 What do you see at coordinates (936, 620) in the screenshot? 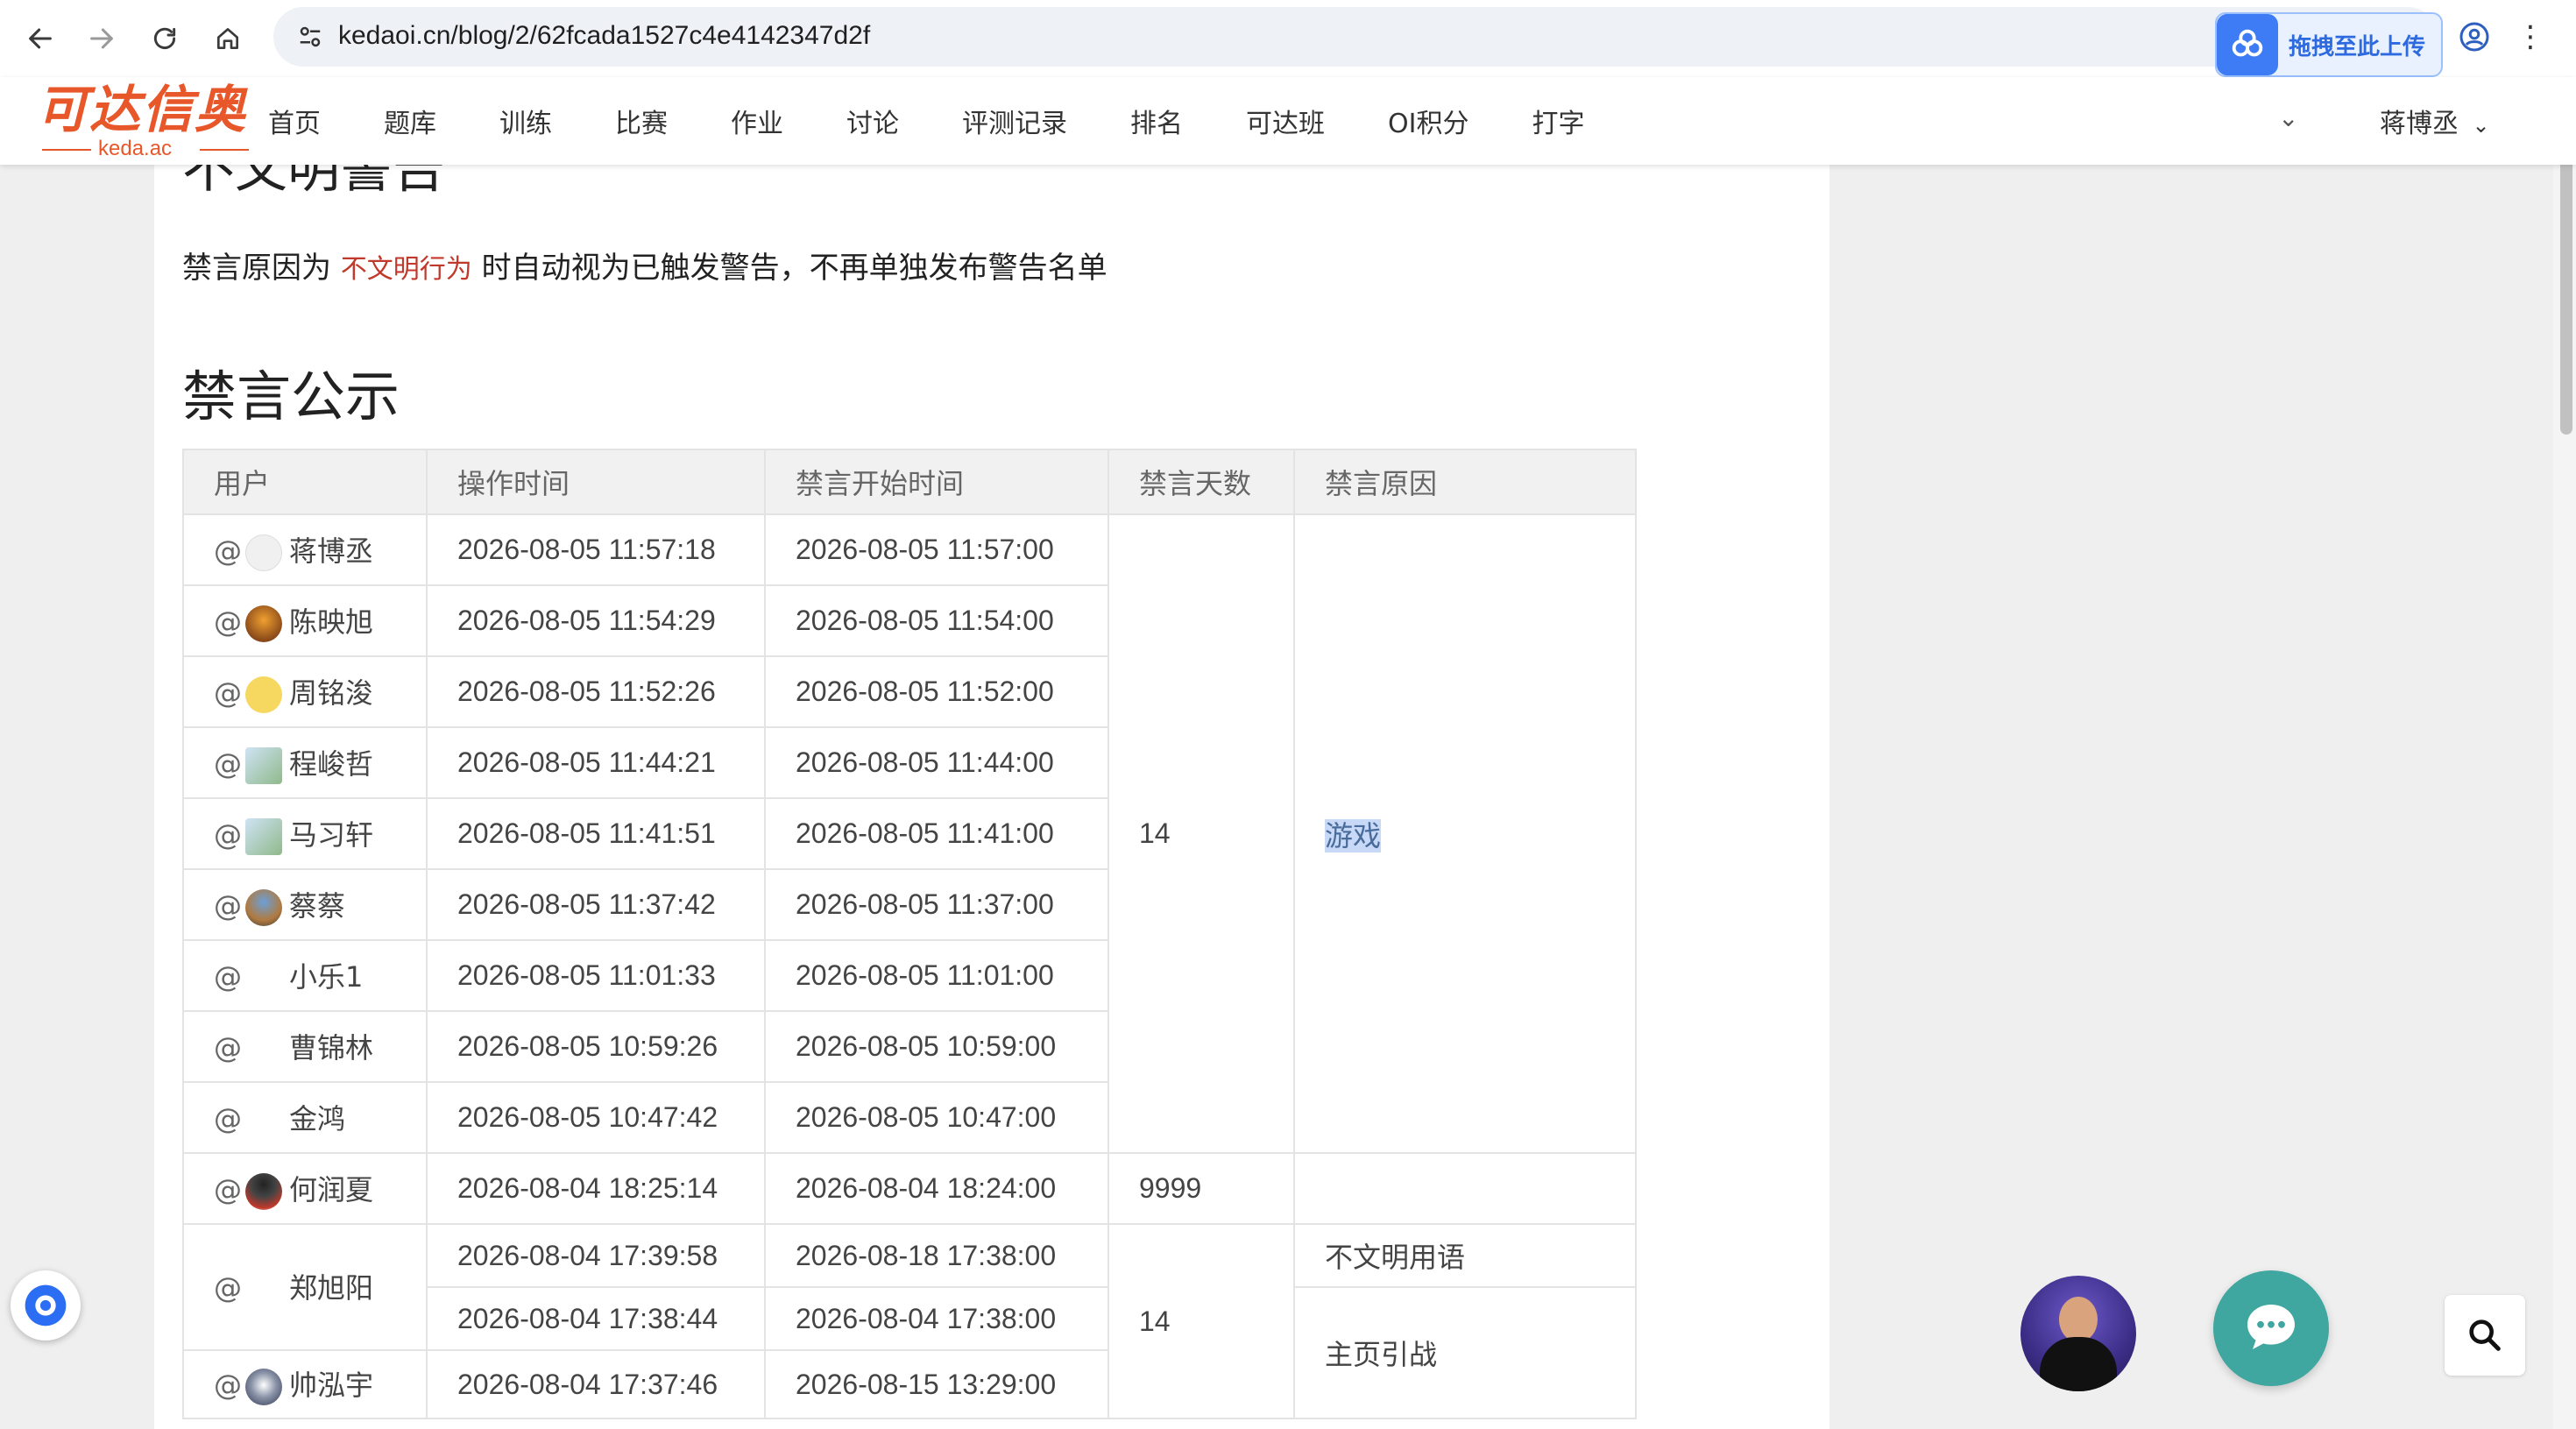
I see `start-time-cell: 2026-08-05 11:54:00` at bounding box center [936, 620].